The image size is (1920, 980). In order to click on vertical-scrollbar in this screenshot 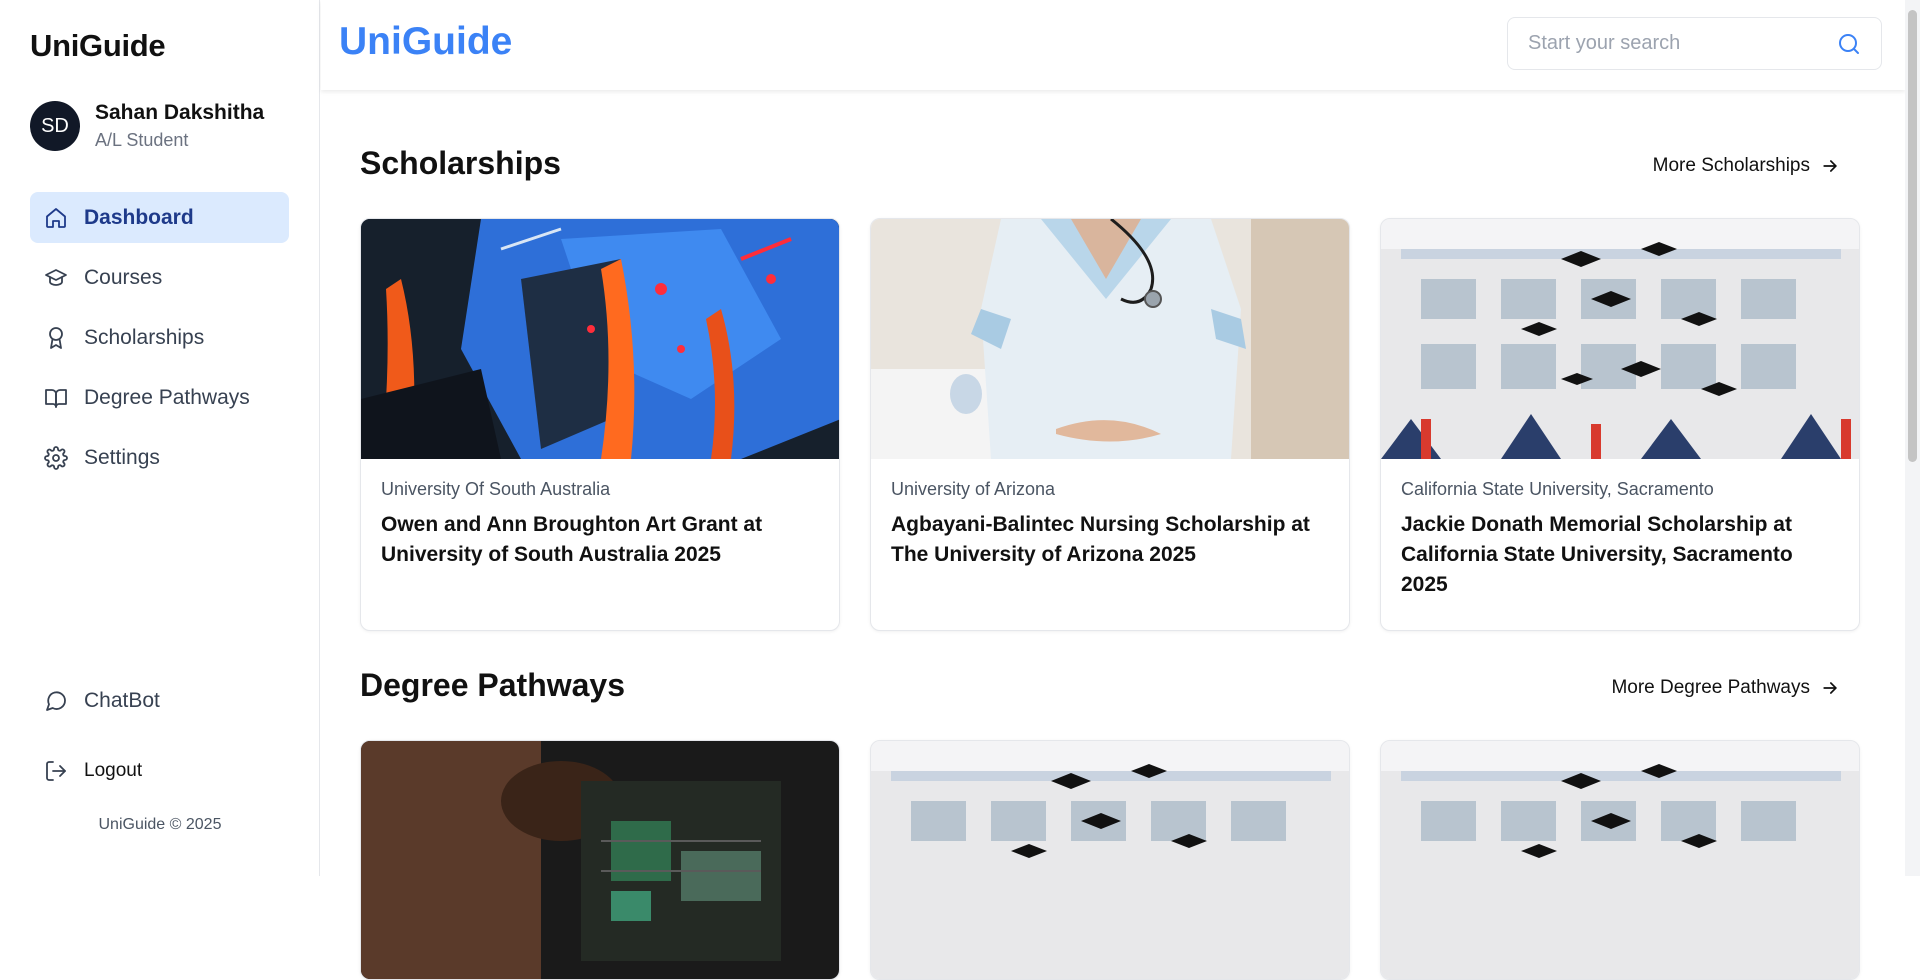, I will do `click(1912, 438)`.